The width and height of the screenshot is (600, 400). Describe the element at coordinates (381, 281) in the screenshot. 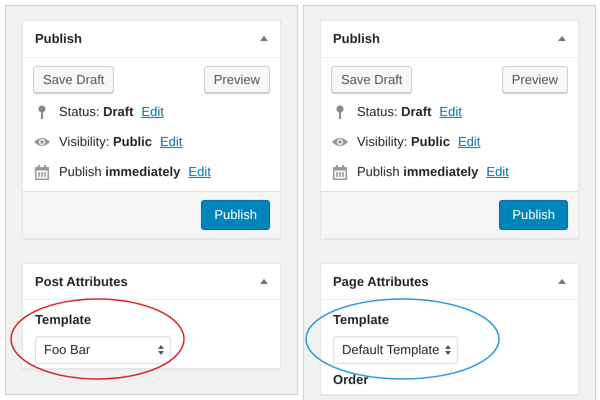

I see `box-title: Page Attributes` at that location.